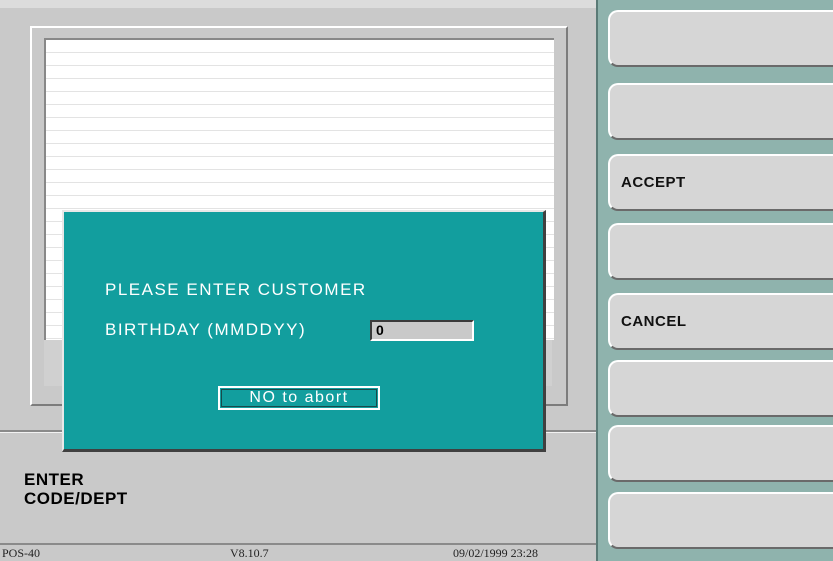 The width and height of the screenshot is (833, 561). What do you see at coordinates (236, 289) in the screenshot?
I see `dialog-message-line-1: PLEASE ENTER CUSTOMER` at bounding box center [236, 289].